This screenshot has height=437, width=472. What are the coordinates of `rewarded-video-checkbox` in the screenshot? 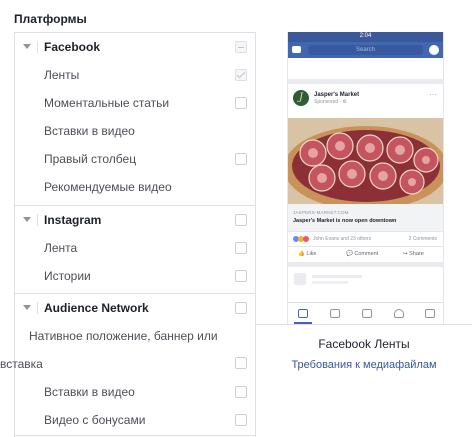 It's located at (241, 420).